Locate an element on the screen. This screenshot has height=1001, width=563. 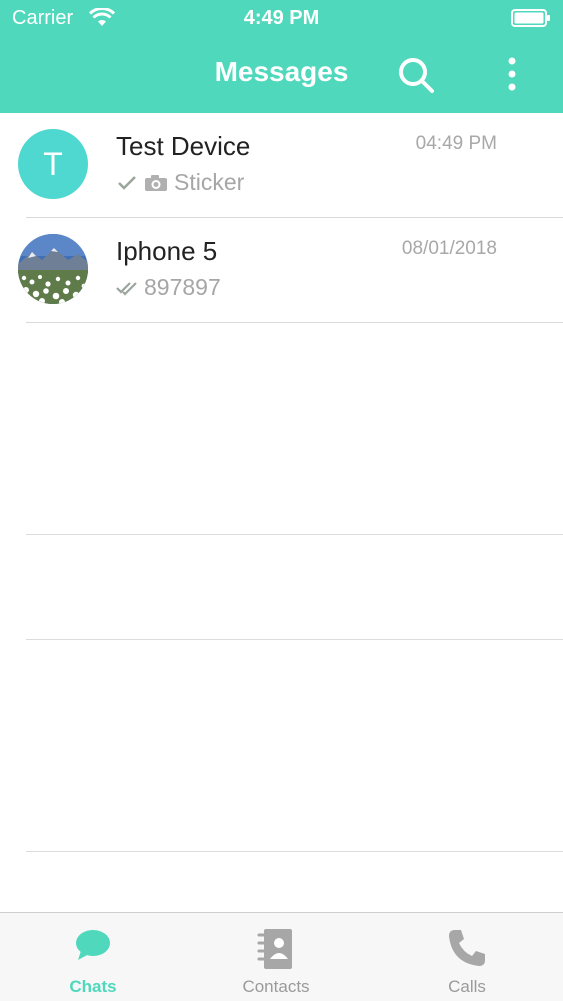
tab-bar: Chats Contacts Calls is located at coordinates (281, 956).